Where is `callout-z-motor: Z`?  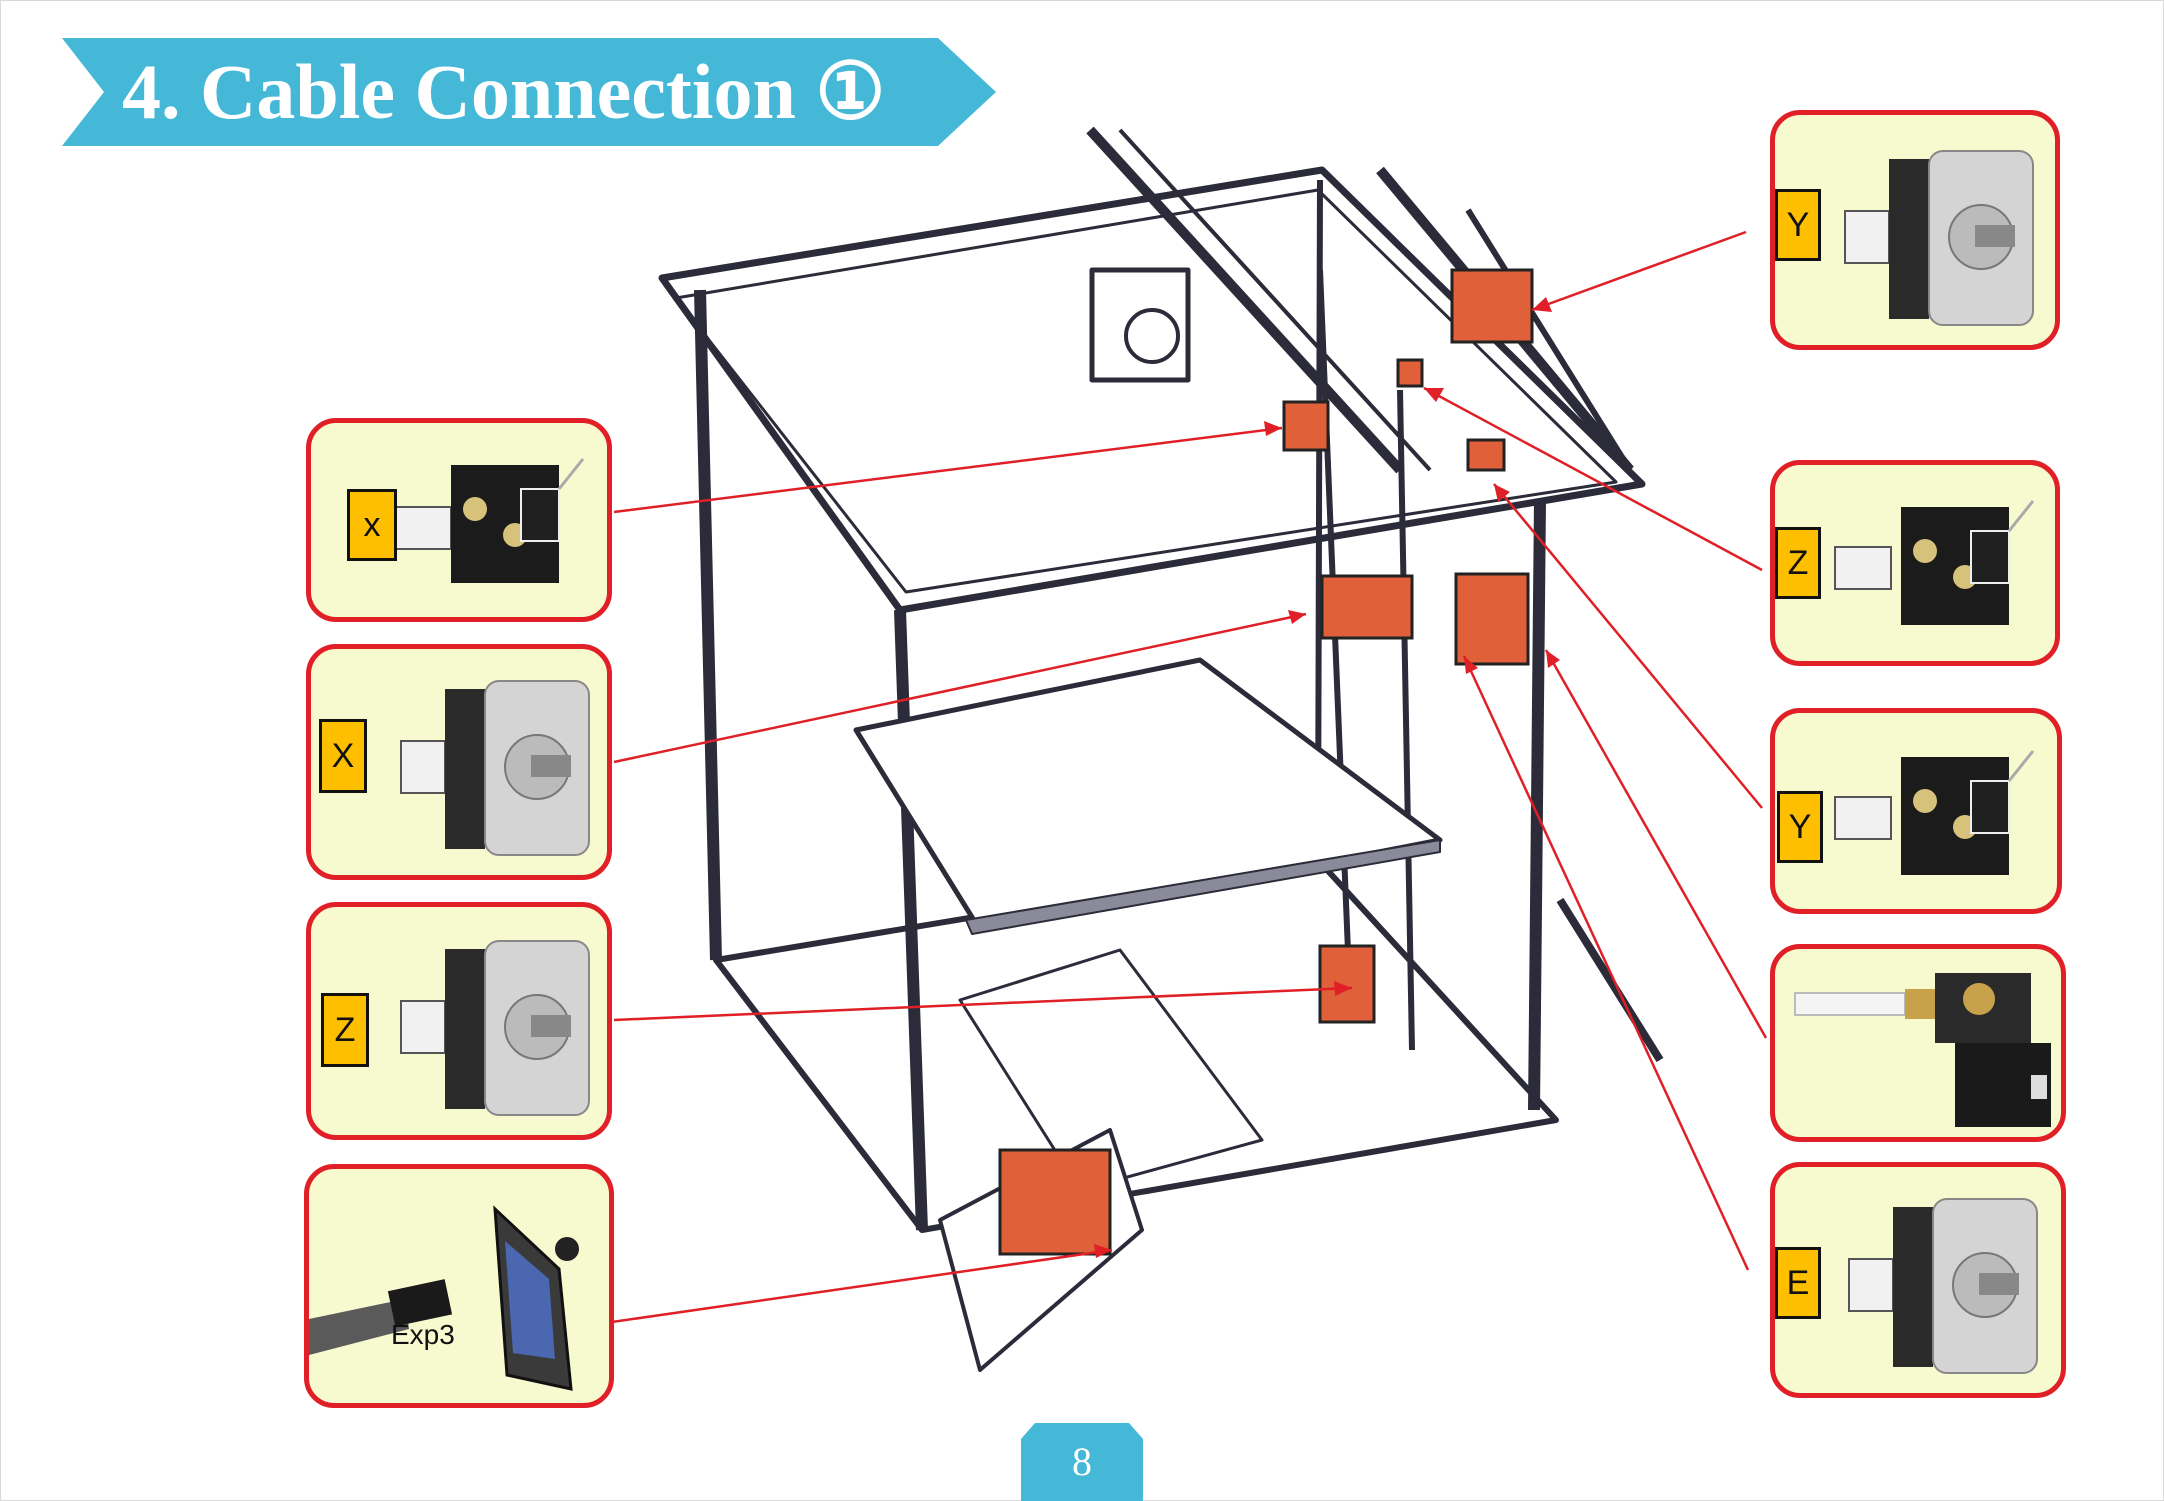
callout-z-motor: Z is located at coordinates (459, 1021).